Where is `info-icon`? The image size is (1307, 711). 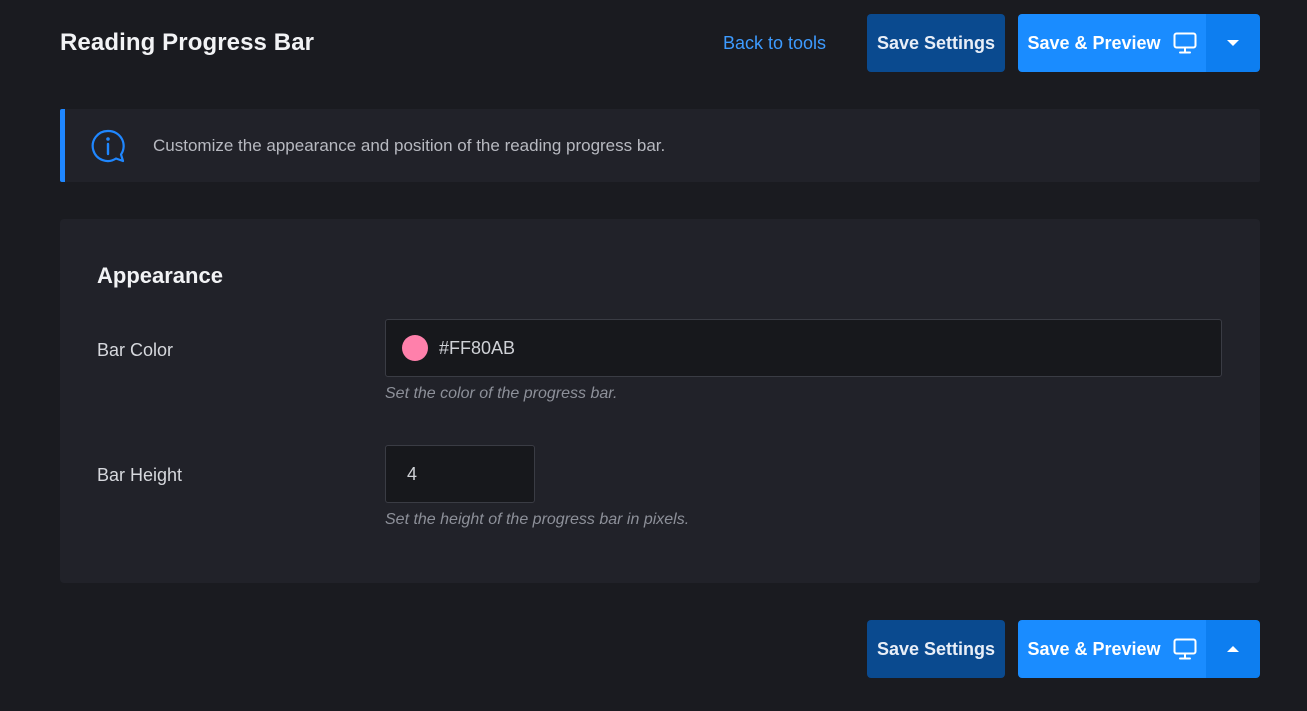 info-icon is located at coordinates (108, 145).